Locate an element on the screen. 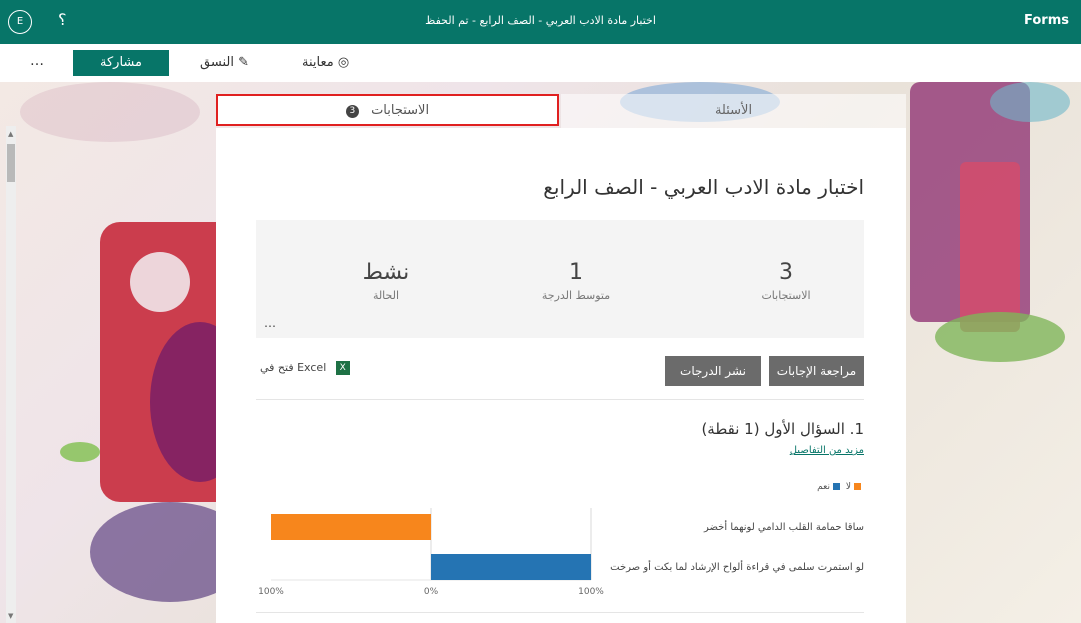 This screenshot has width=1081, height=623. scroll-up-icon: ▲ is located at coordinates (10, 134).